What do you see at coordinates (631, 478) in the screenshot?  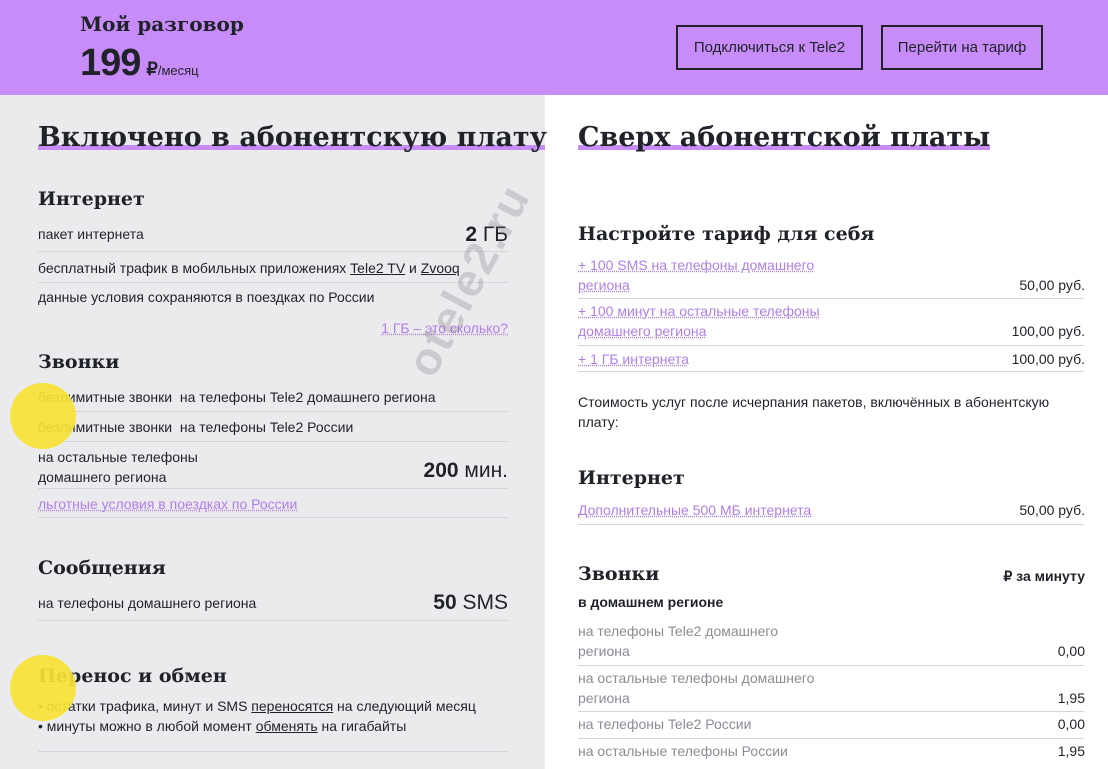 I see `extra-internet-heading: Интернет` at bounding box center [631, 478].